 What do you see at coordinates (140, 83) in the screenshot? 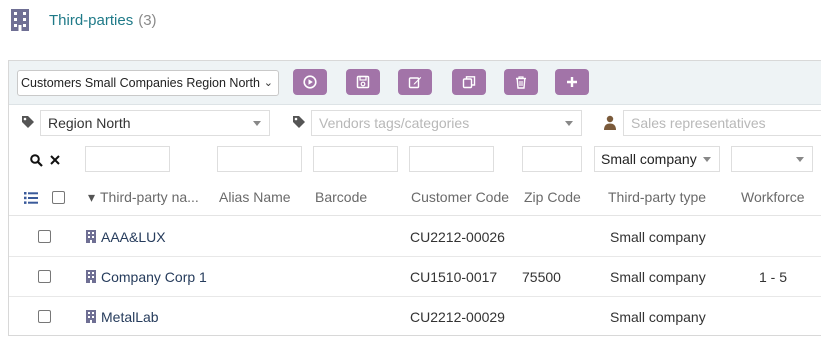
I see `saved-view-label: Customers Small Companies Region North` at bounding box center [140, 83].